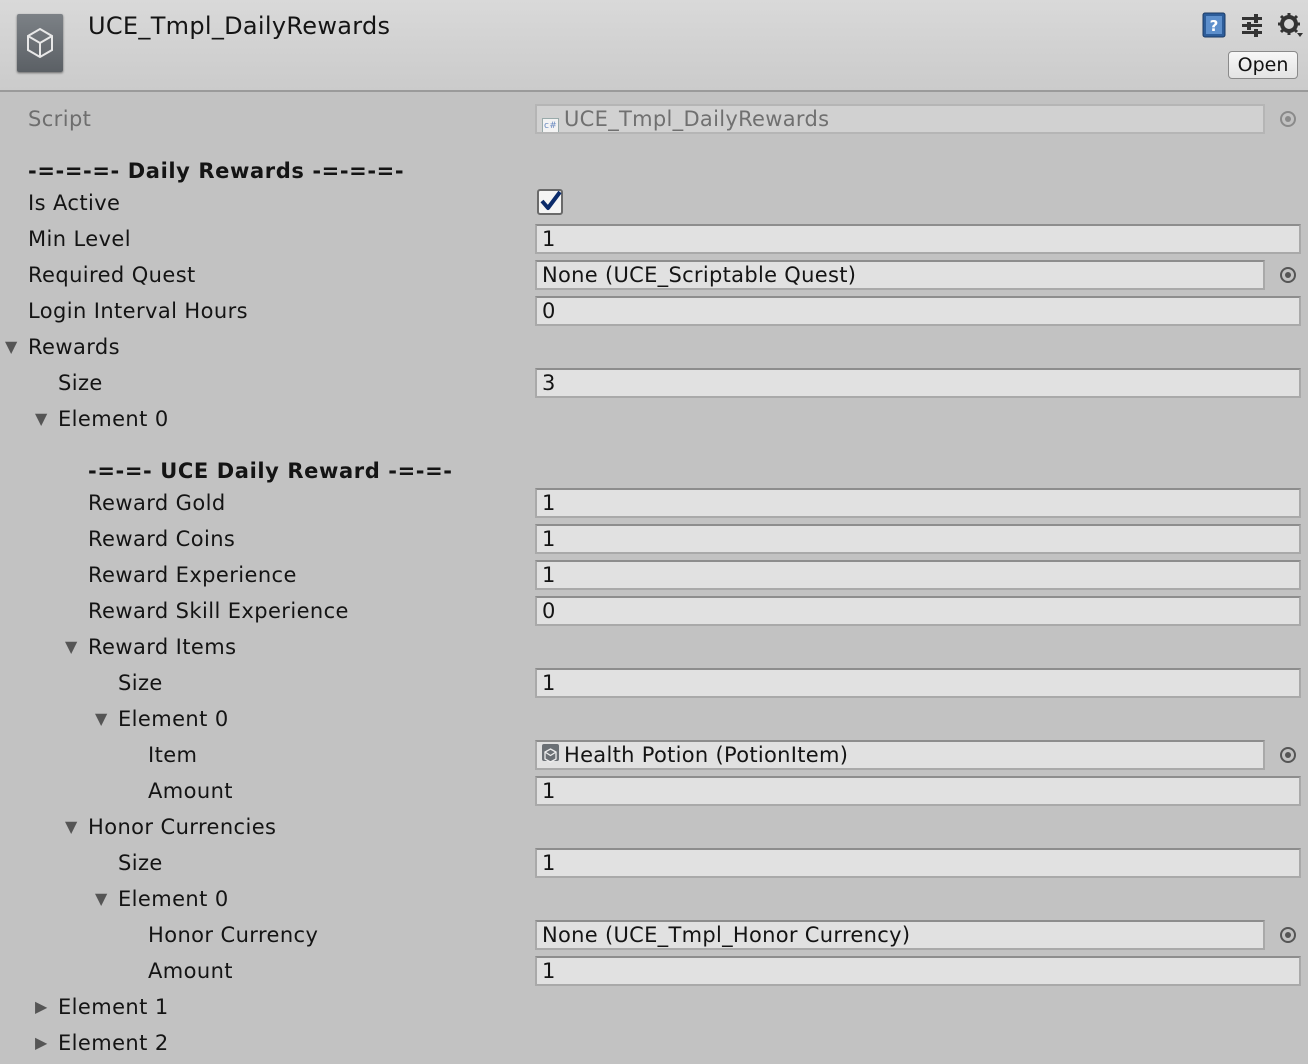 This screenshot has width=1308, height=1064. I want to click on reward-experience-row: Reward Experience 1, so click(654, 575).